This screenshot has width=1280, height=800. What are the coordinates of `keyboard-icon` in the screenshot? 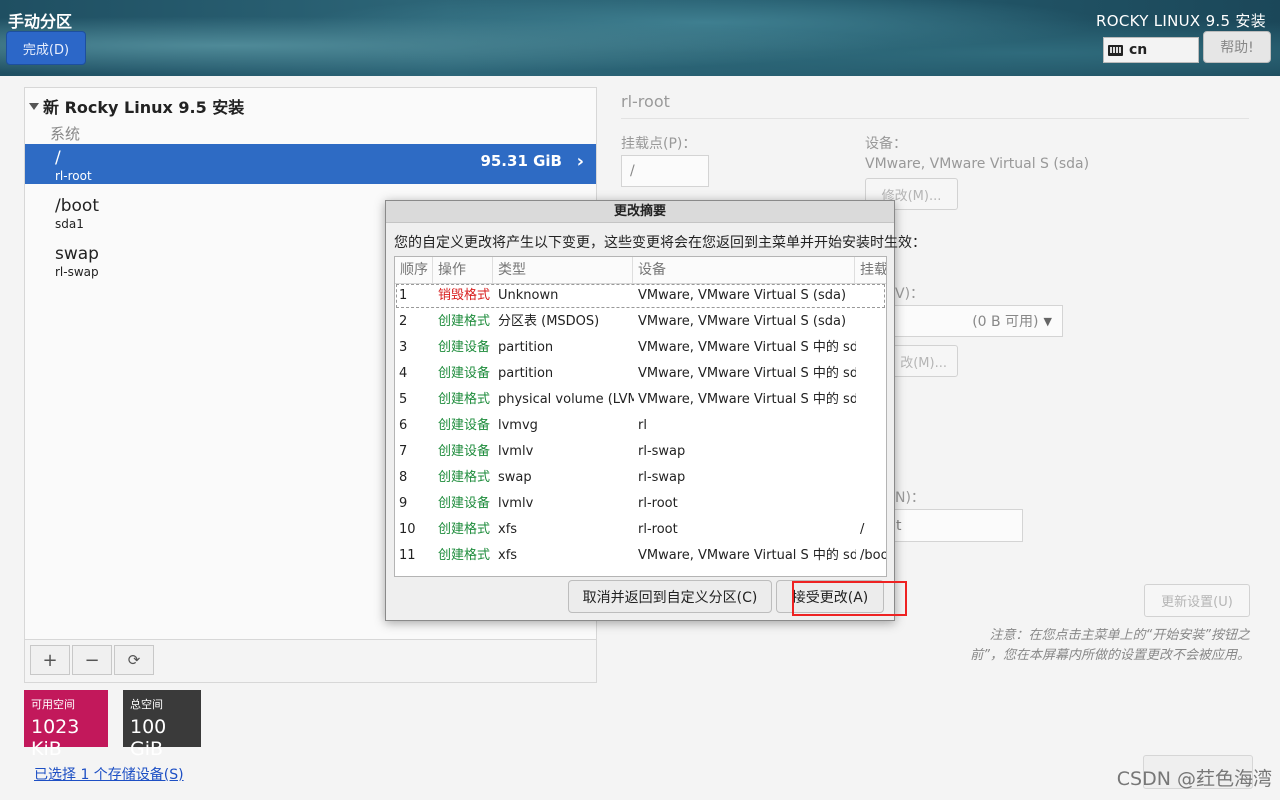 It's located at (1115, 50).